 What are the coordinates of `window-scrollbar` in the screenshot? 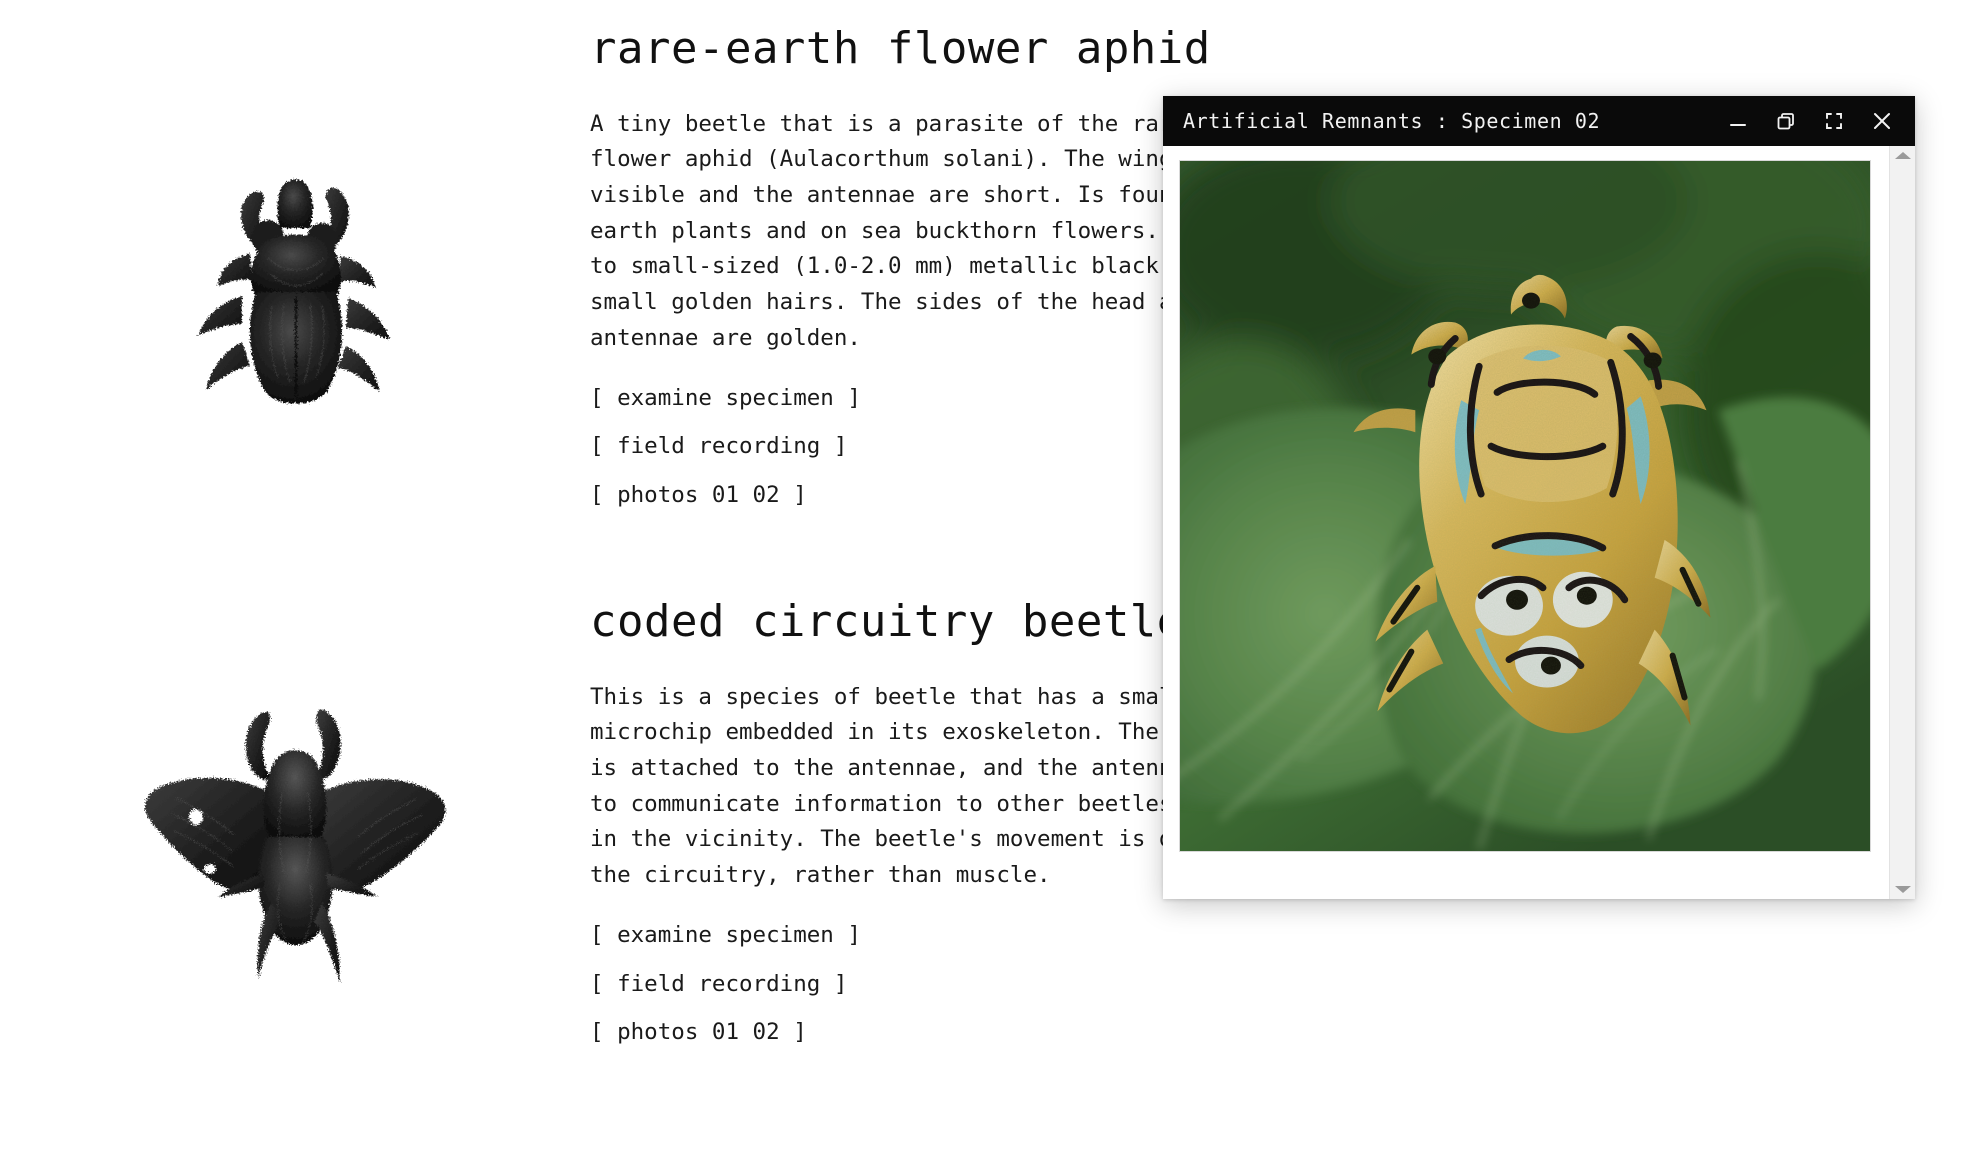 It's located at (1902, 522).